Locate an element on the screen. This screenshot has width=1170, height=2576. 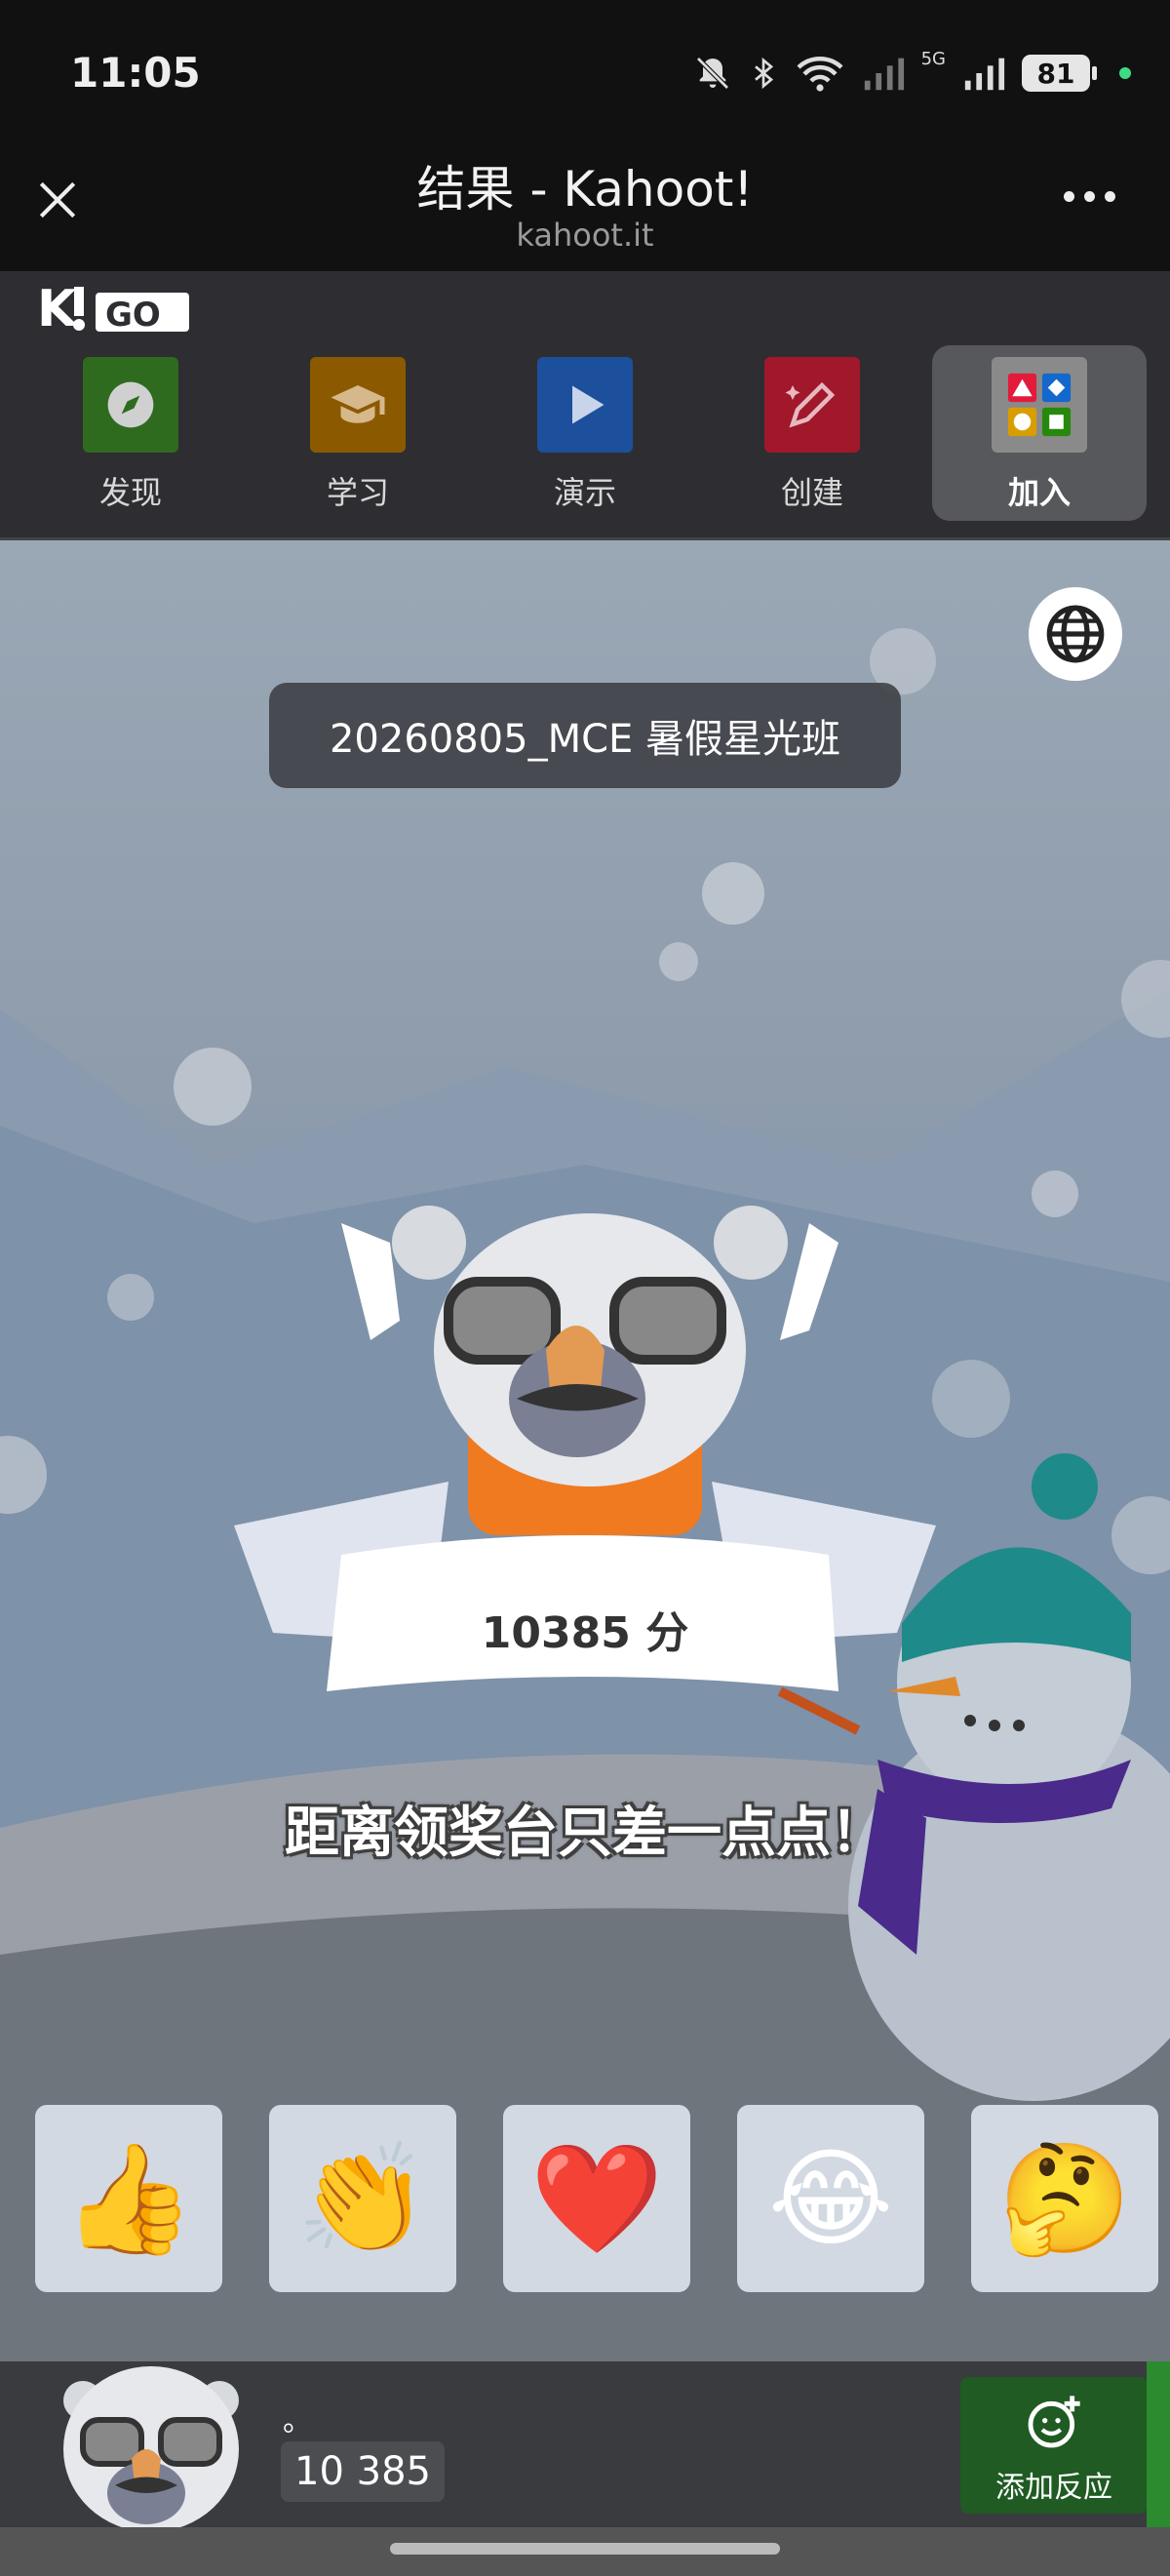
add-reaction-button: 添加反应 is located at coordinates (1054, 2445).